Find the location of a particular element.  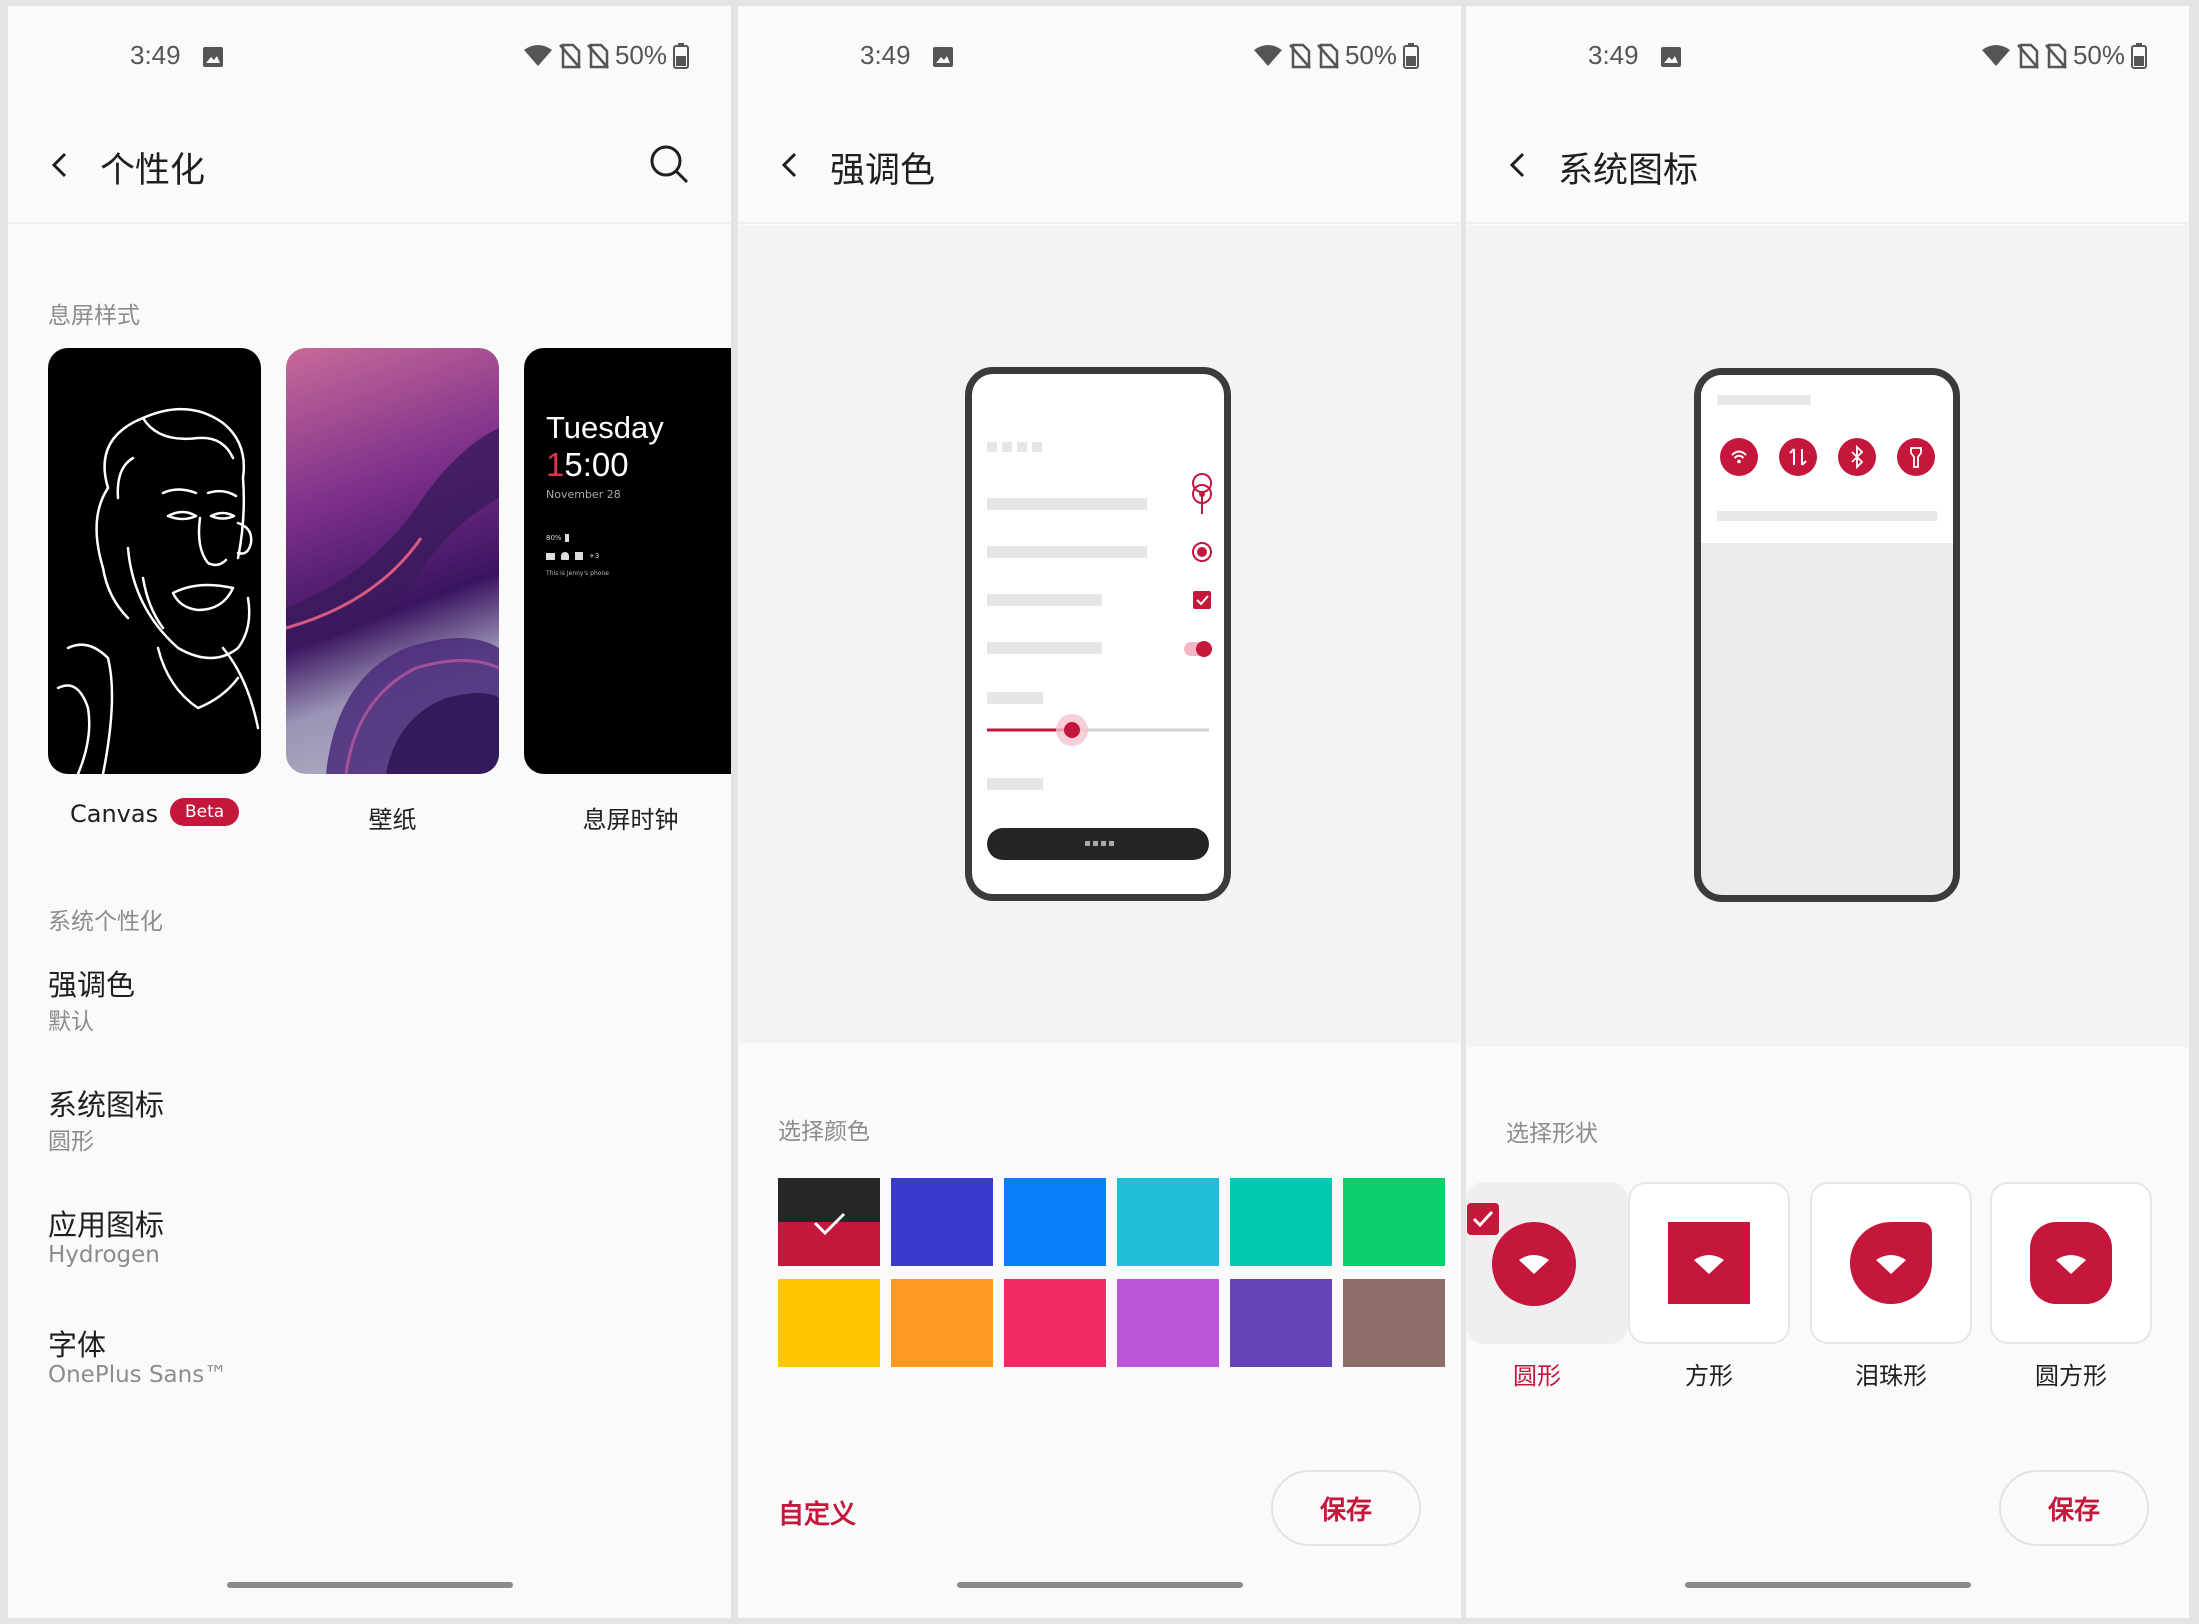

shape-option-square is located at coordinates (1709, 1263).